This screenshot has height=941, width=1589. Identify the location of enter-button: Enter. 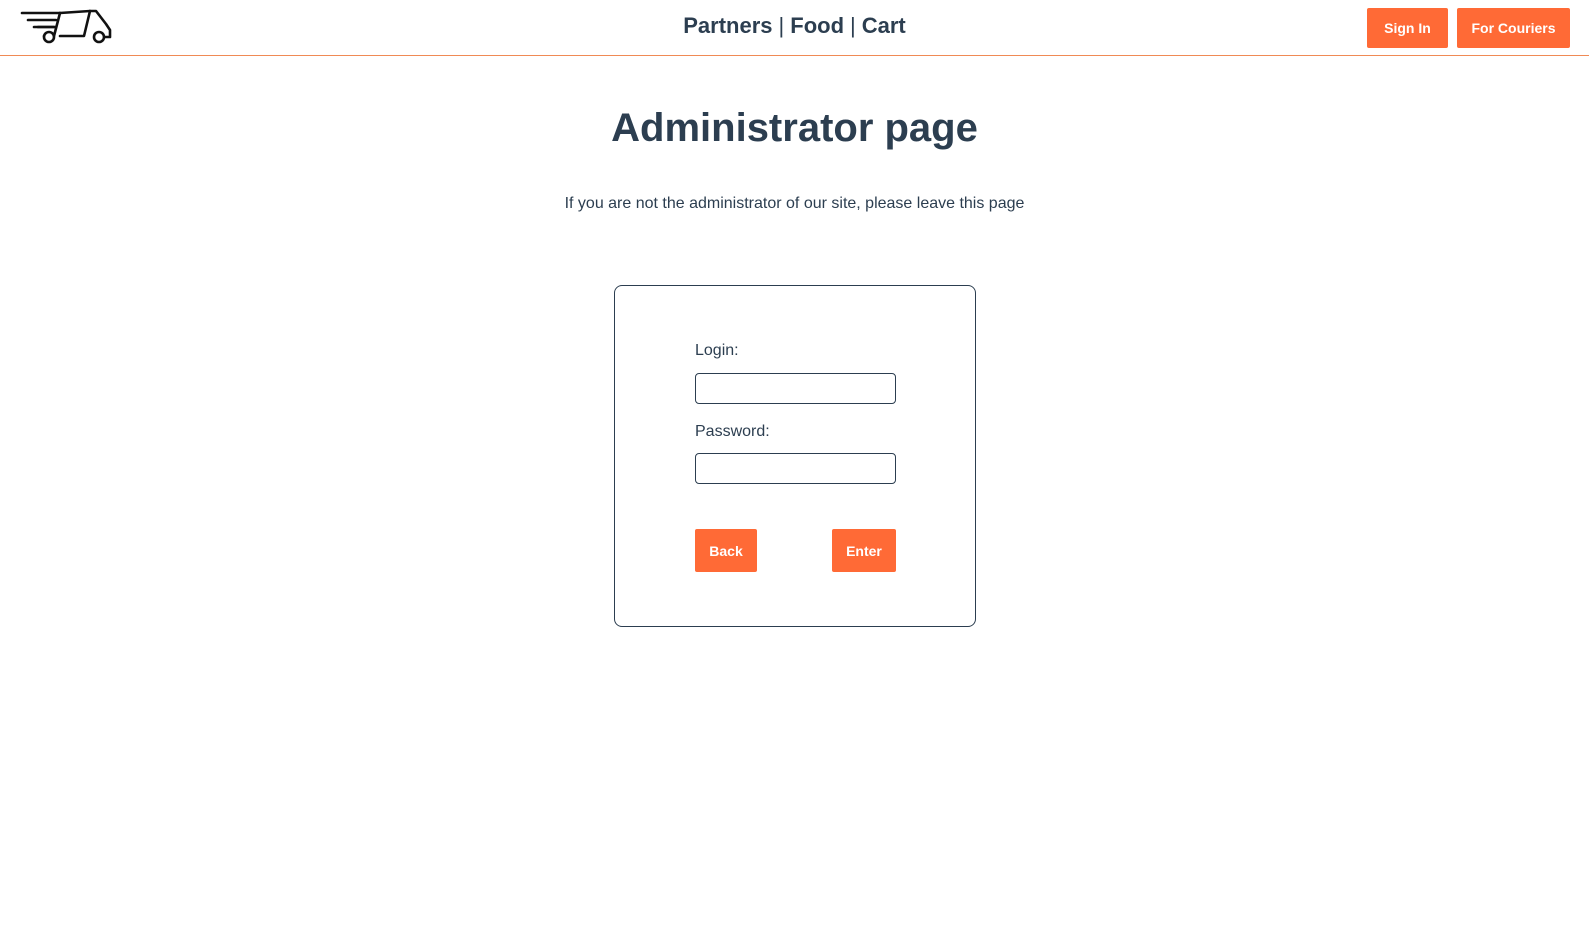
(864, 550).